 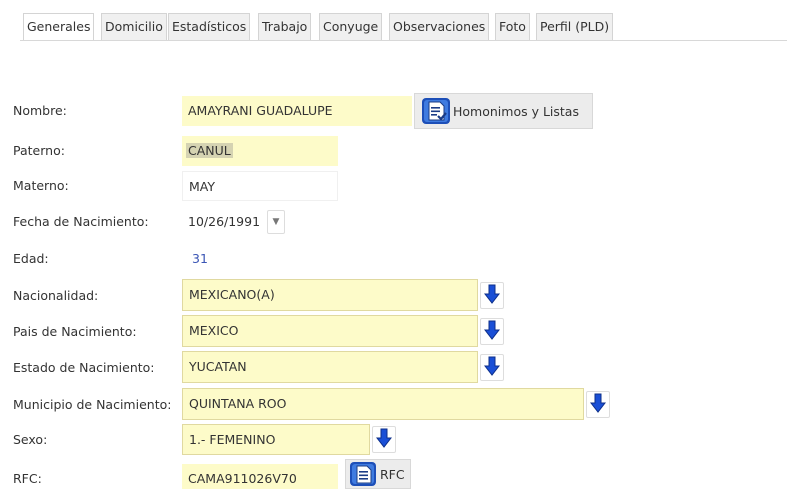 What do you see at coordinates (200, 258) in the screenshot?
I see `edad-value: 31` at bounding box center [200, 258].